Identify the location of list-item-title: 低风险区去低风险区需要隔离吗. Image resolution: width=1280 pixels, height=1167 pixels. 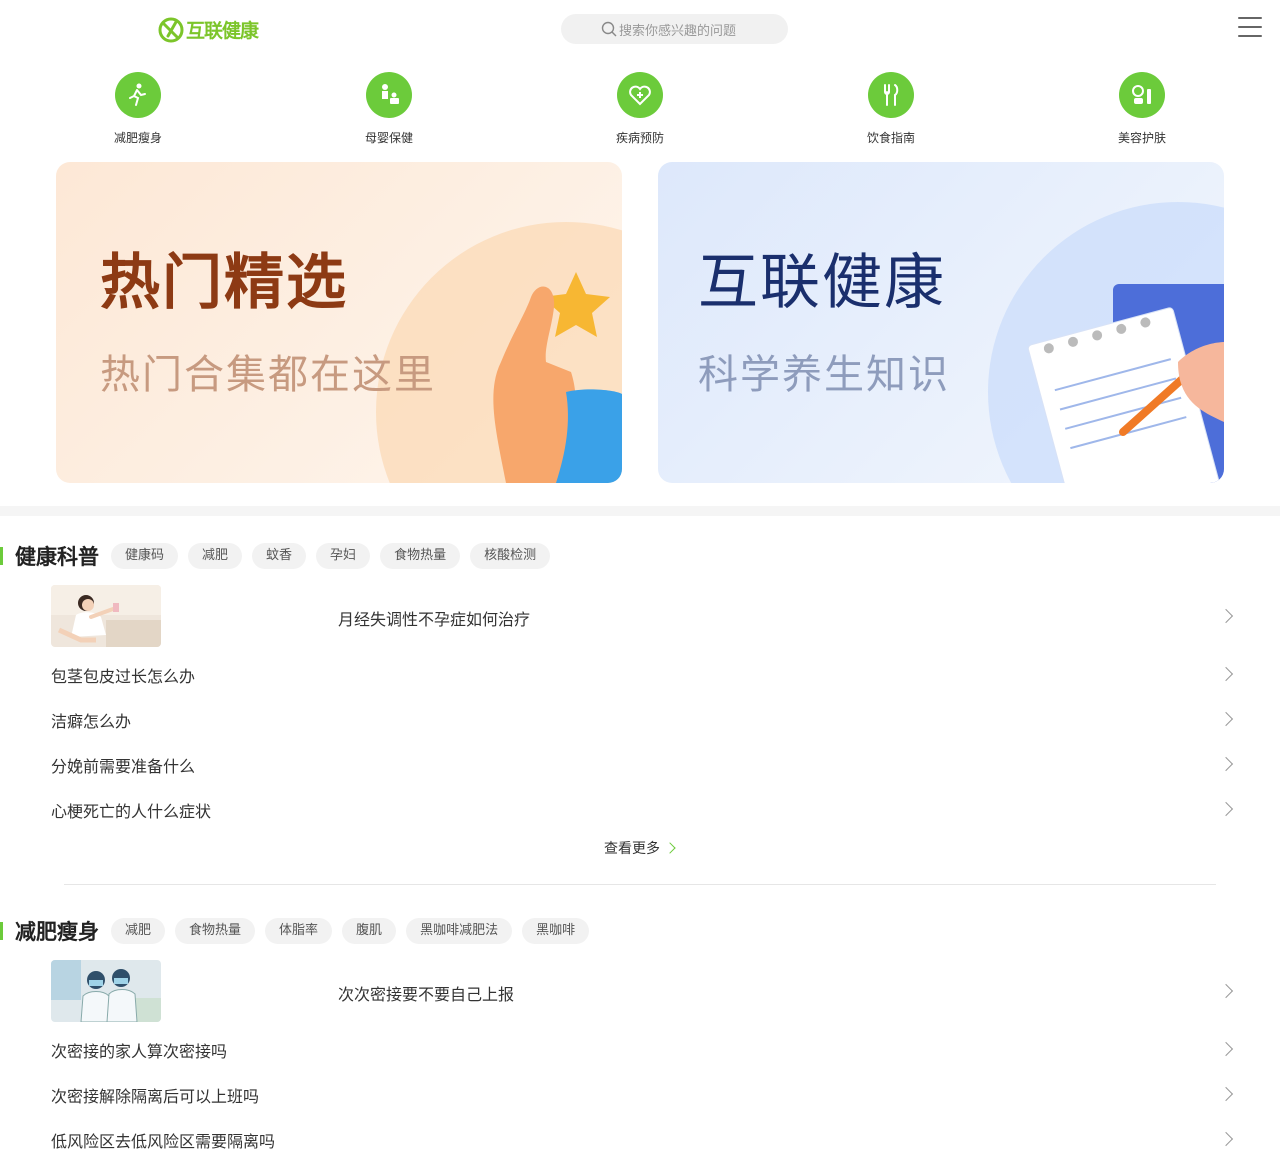
(163, 1141).